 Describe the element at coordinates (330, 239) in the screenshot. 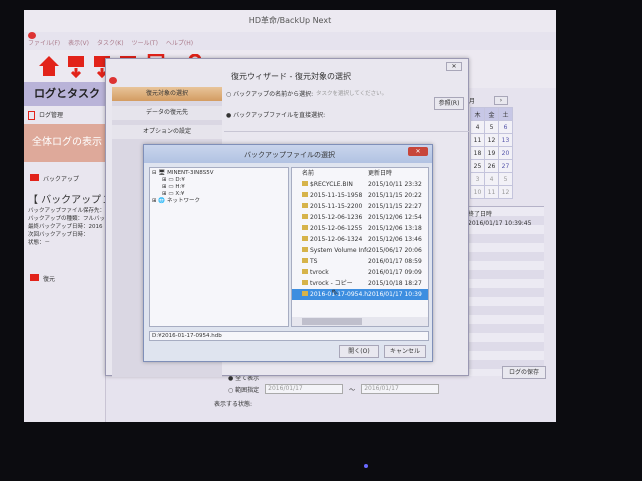

I see `file-name: 2015-12-06-1324` at that location.